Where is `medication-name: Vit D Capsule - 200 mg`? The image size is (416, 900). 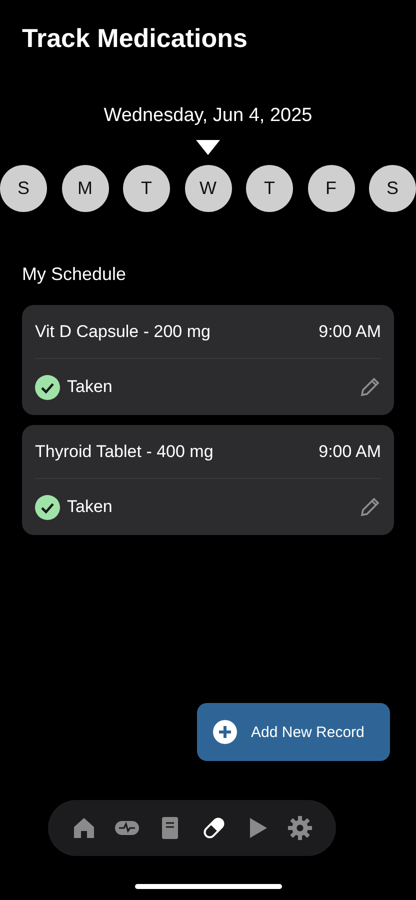 medication-name: Vit D Capsule - 200 mg is located at coordinates (122, 332).